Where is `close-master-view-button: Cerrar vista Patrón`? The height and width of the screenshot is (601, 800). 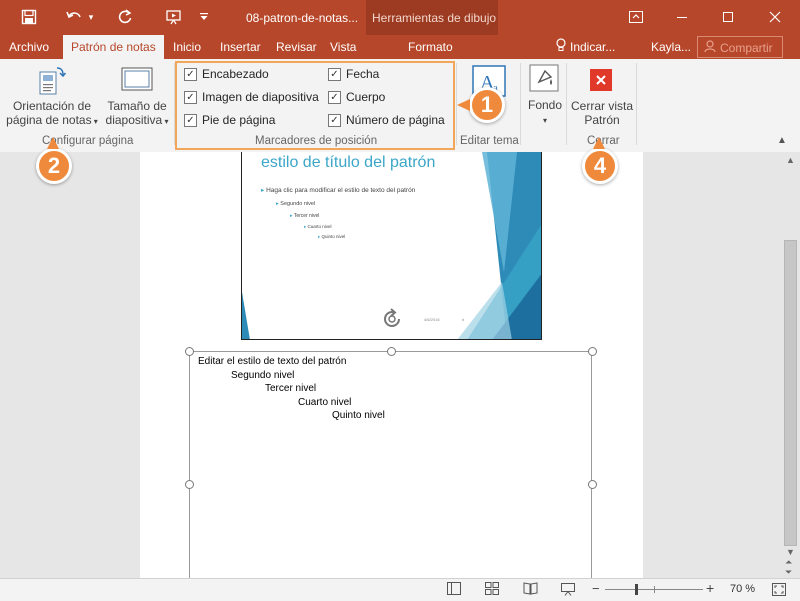 close-master-view-button: Cerrar vista Patrón is located at coordinates (602, 113).